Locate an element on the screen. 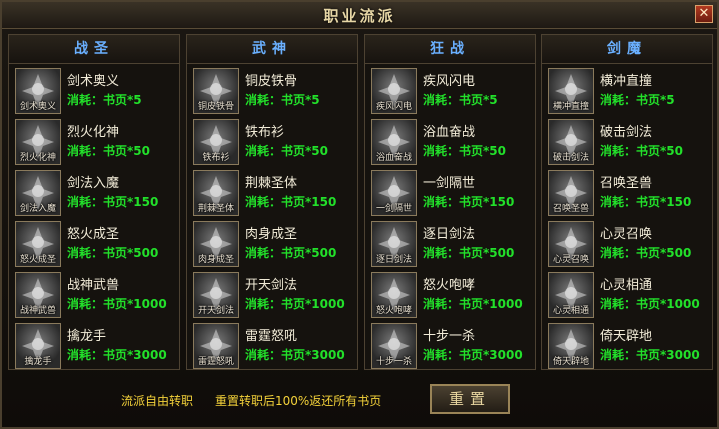 This screenshot has height=429, width=719. skill-row: 召唤圣兽 召唤圣兽 消耗：书页*150 is located at coordinates (627, 192).